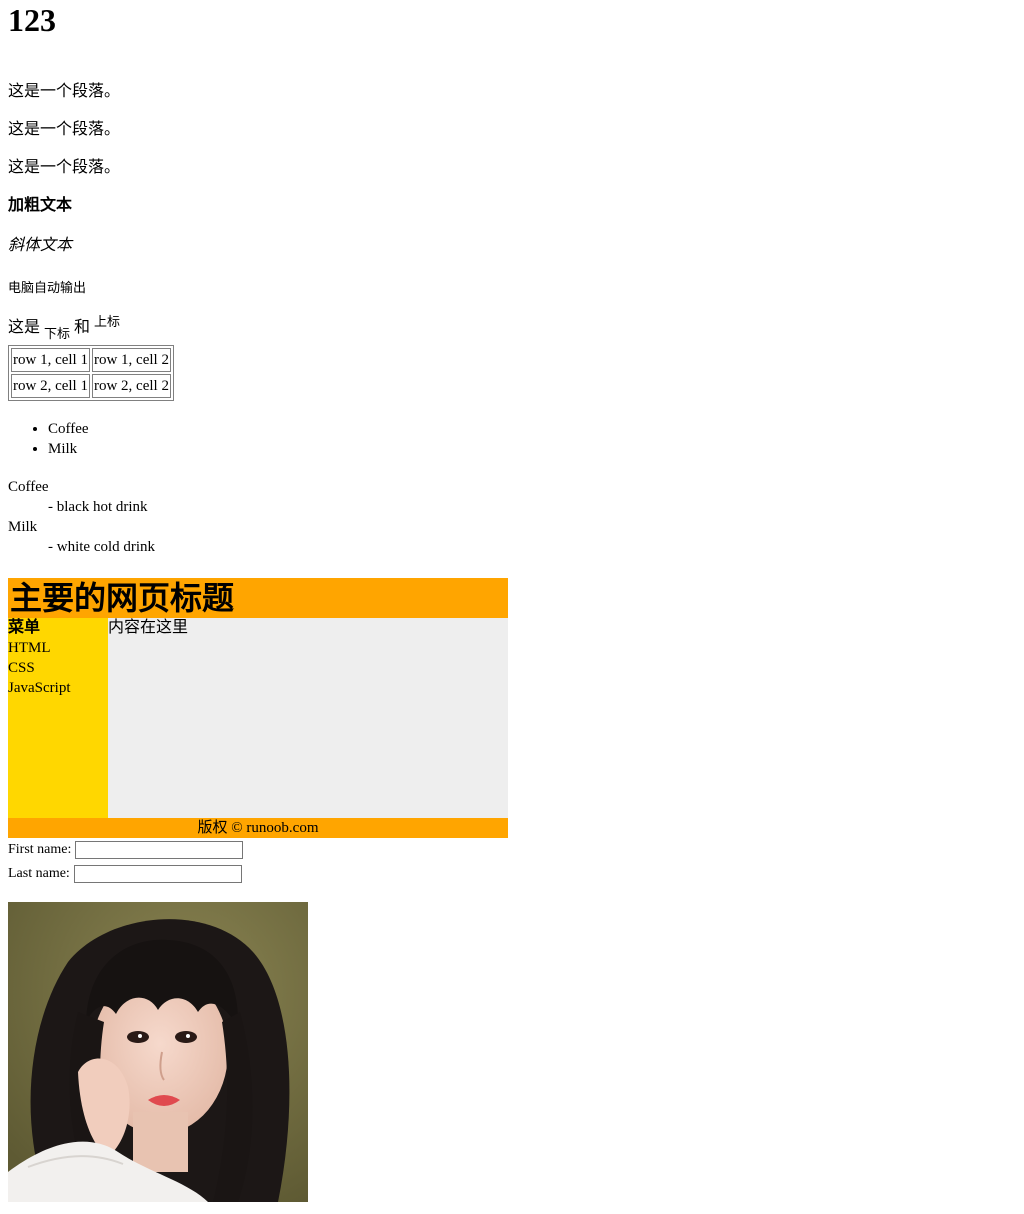 This screenshot has height=1214, width=1024. What do you see at coordinates (122, 598) in the screenshot?
I see `layout-header-title: 主要的网页标题` at bounding box center [122, 598].